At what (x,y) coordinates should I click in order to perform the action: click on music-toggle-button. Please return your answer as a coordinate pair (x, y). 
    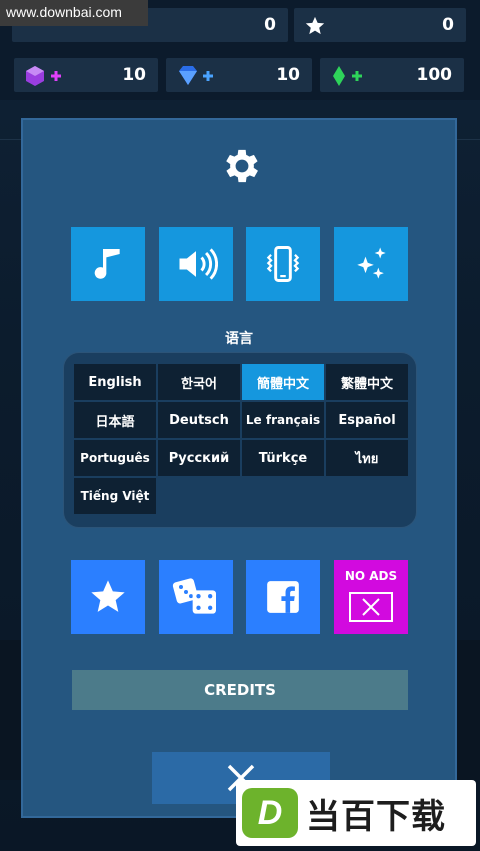
    Looking at the image, I should click on (108, 264).